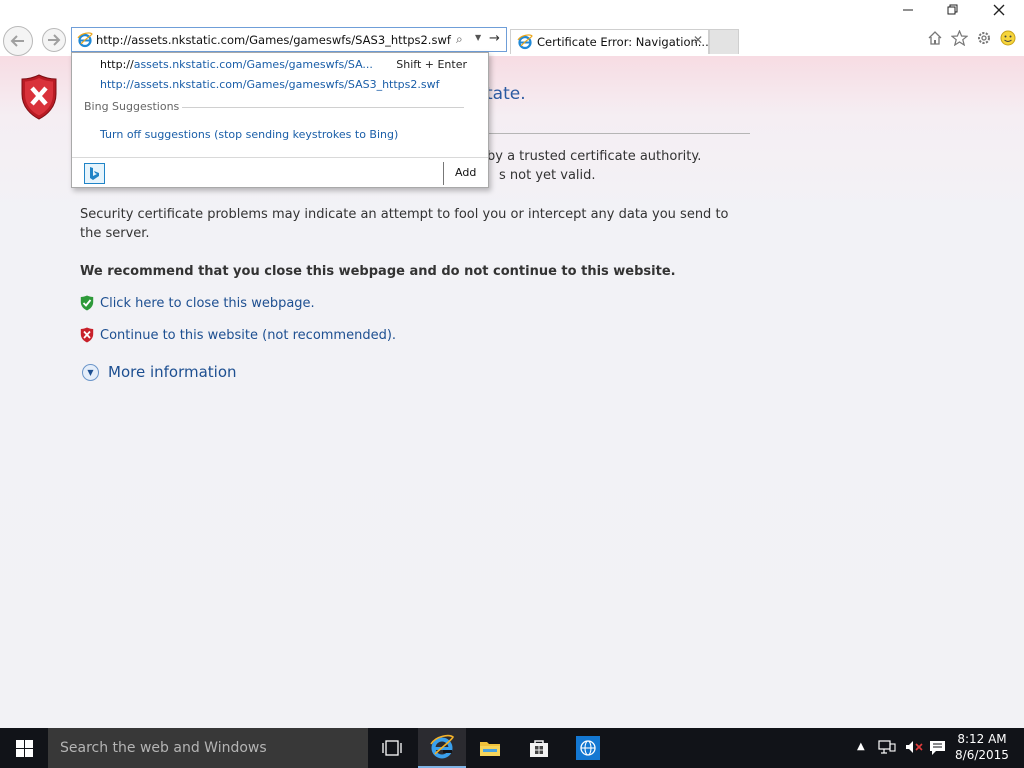  I want to click on add-search-provider-button: Add, so click(465, 172).